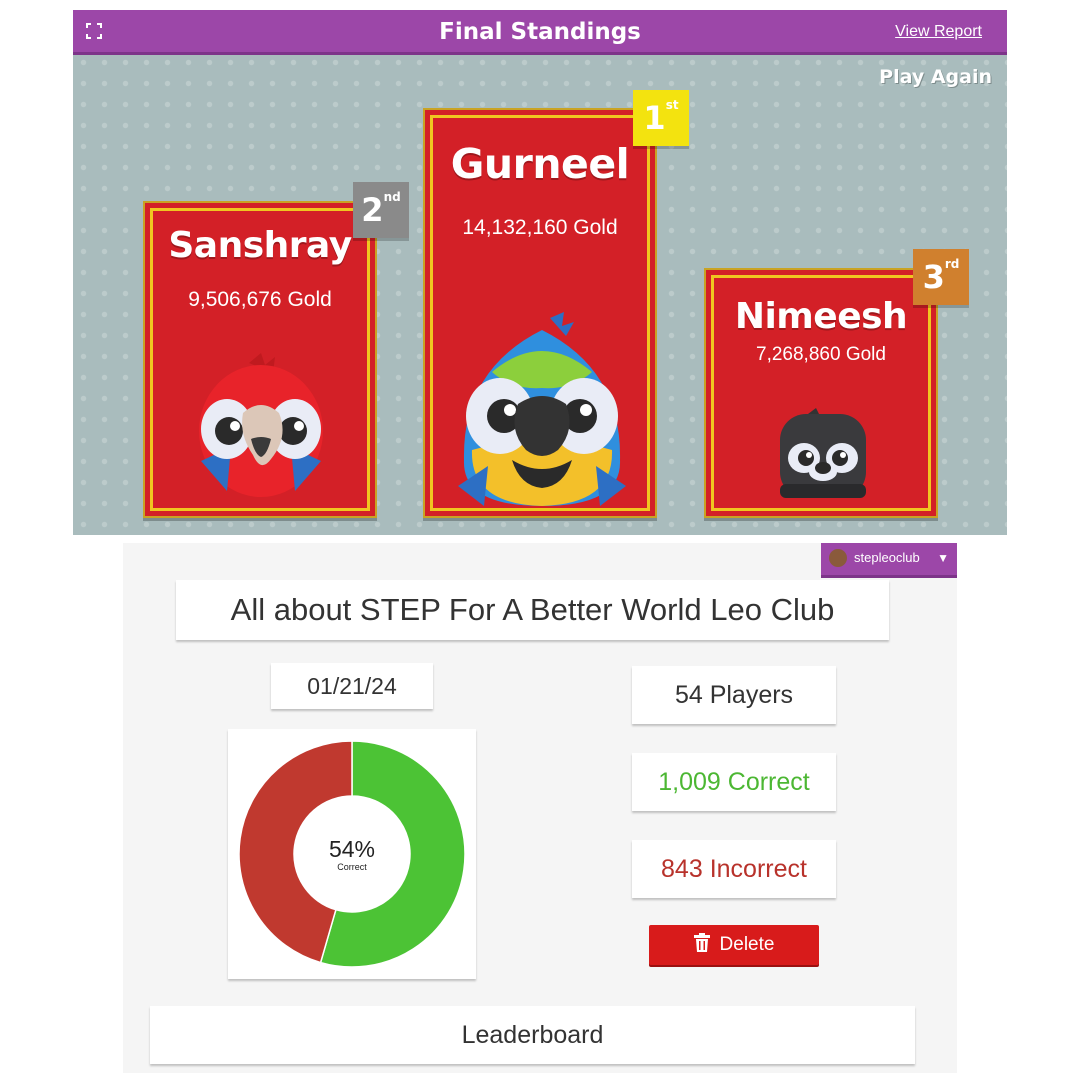 This screenshot has height=1080, width=1080. Describe the element at coordinates (838, 558) in the screenshot. I see `avatar` at that location.